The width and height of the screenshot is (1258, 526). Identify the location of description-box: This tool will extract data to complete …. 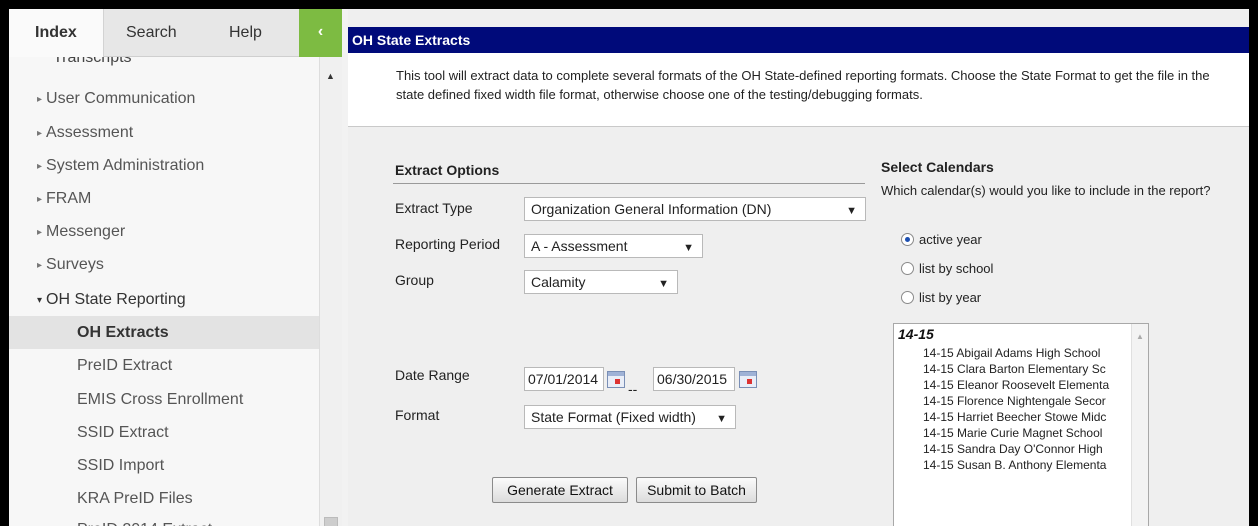
(798, 90).